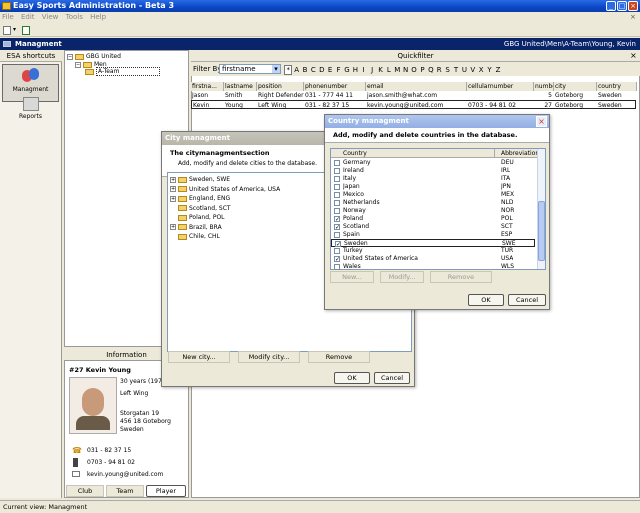 The image size is (640, 513). What do you see at coordinates (339, 357) in the screenshot?
I see `remove-city-button: Remove` at bounding box center [339, 357].